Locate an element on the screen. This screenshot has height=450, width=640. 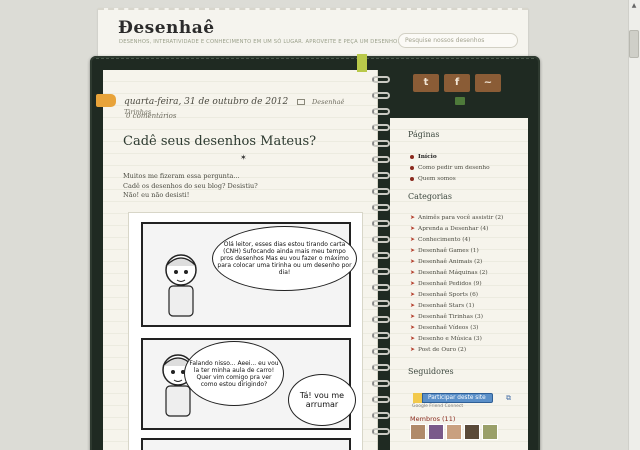
folder-icon is located at coordinates (300, 102).